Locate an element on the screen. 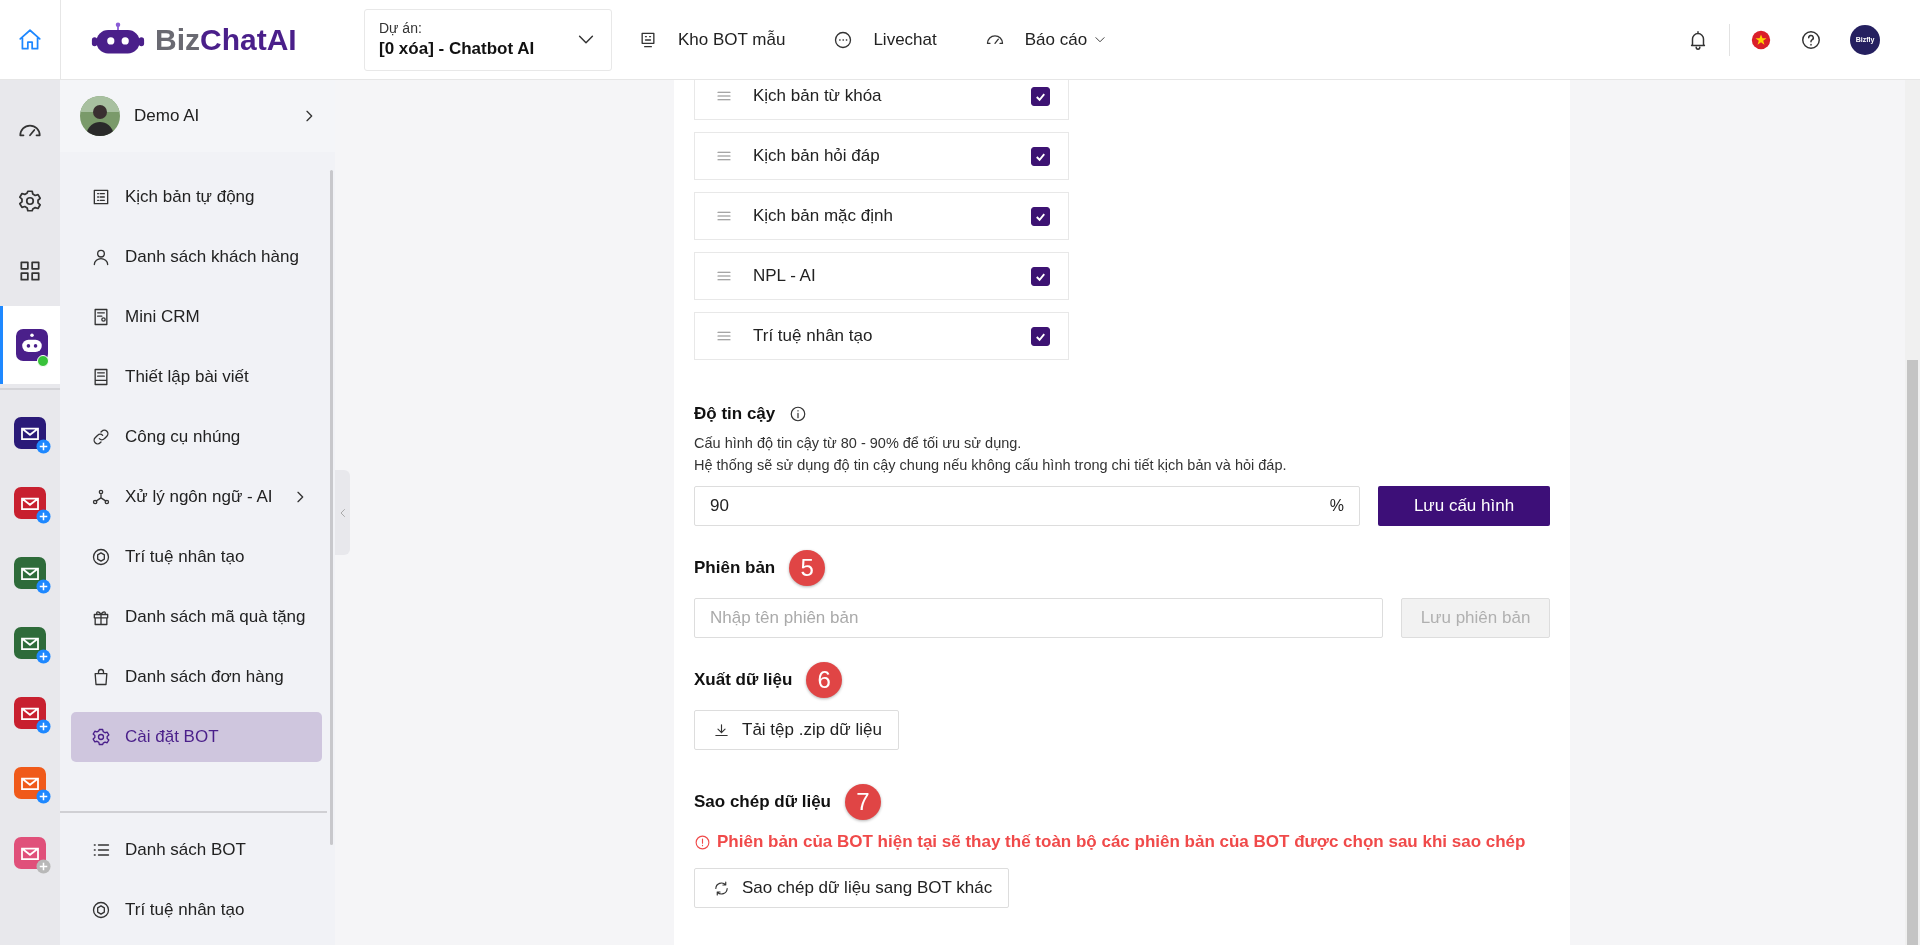  nav-link: Livechat is located at coordinates (885, 39).